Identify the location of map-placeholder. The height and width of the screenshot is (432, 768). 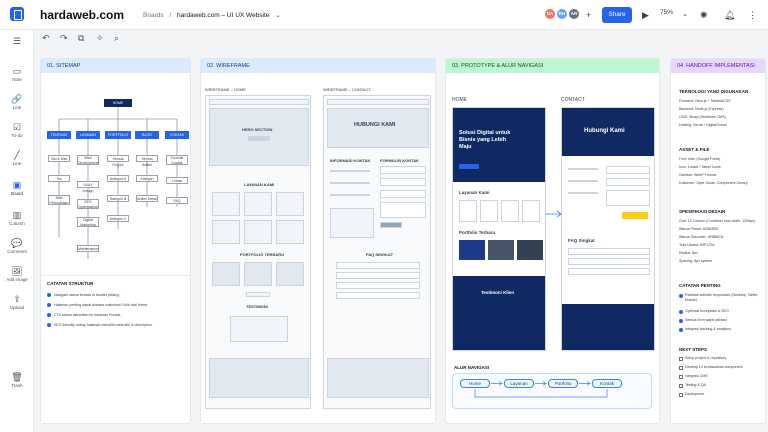
(352, 223).